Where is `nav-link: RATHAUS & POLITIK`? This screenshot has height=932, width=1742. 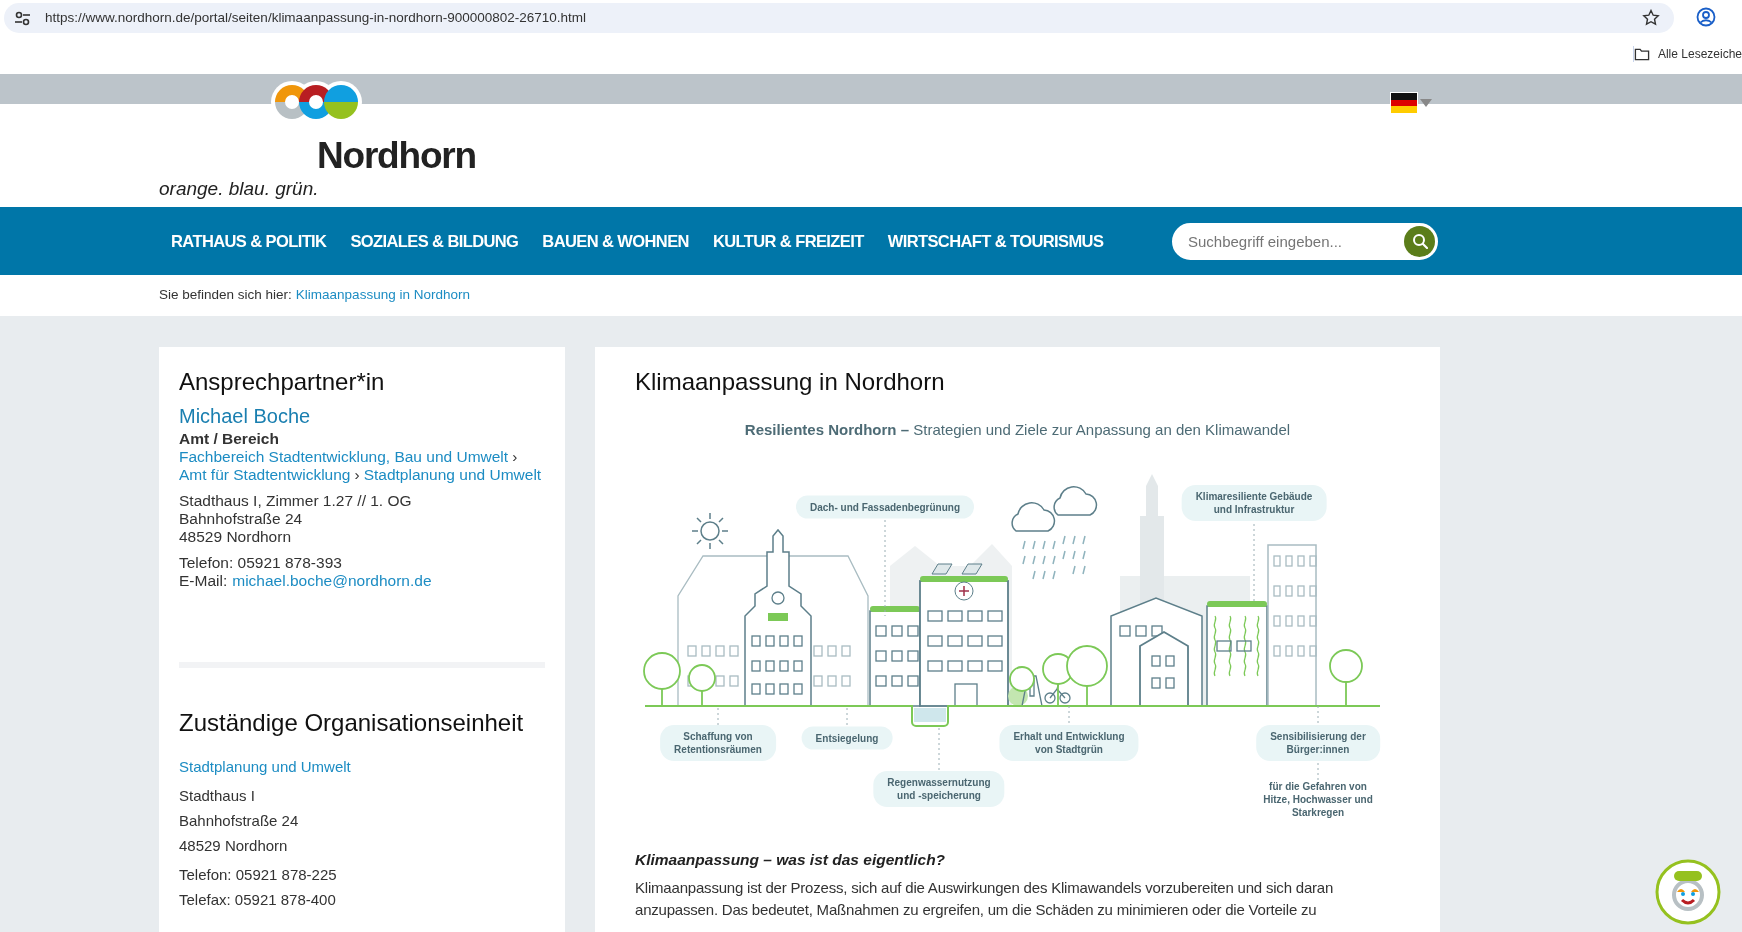 nav-link: RATHAUS & POLITIK is located at coordinates (249, 241).